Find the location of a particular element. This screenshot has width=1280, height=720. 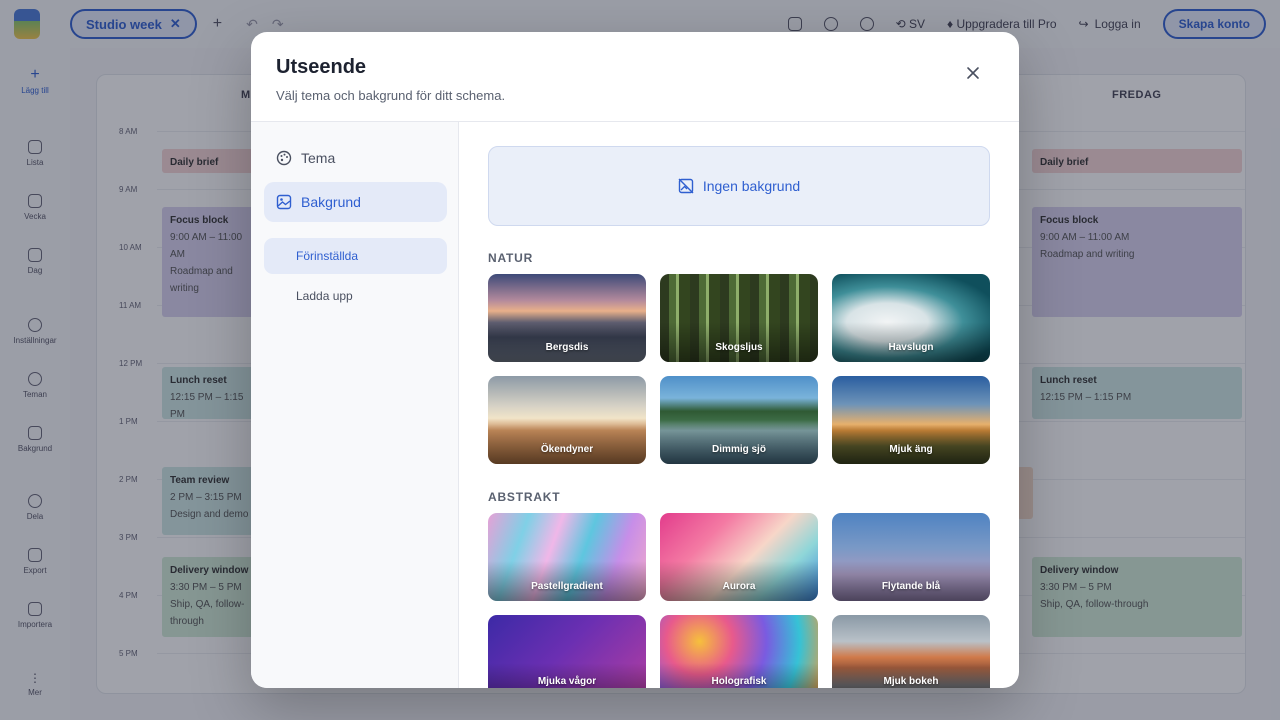

background-tile-mjuk-bokeh: Mjuk bokeh is located at coordinates (911, 651).